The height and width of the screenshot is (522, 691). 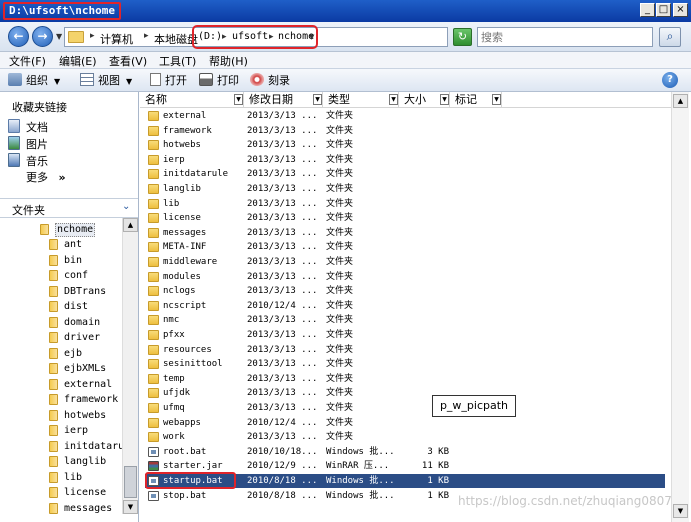 What do you see at coordinates (405, 320) in the screenshot?
I see `file-row: nmc 2013/3/13 ... 文件夹` at bounding box center [405, 320].